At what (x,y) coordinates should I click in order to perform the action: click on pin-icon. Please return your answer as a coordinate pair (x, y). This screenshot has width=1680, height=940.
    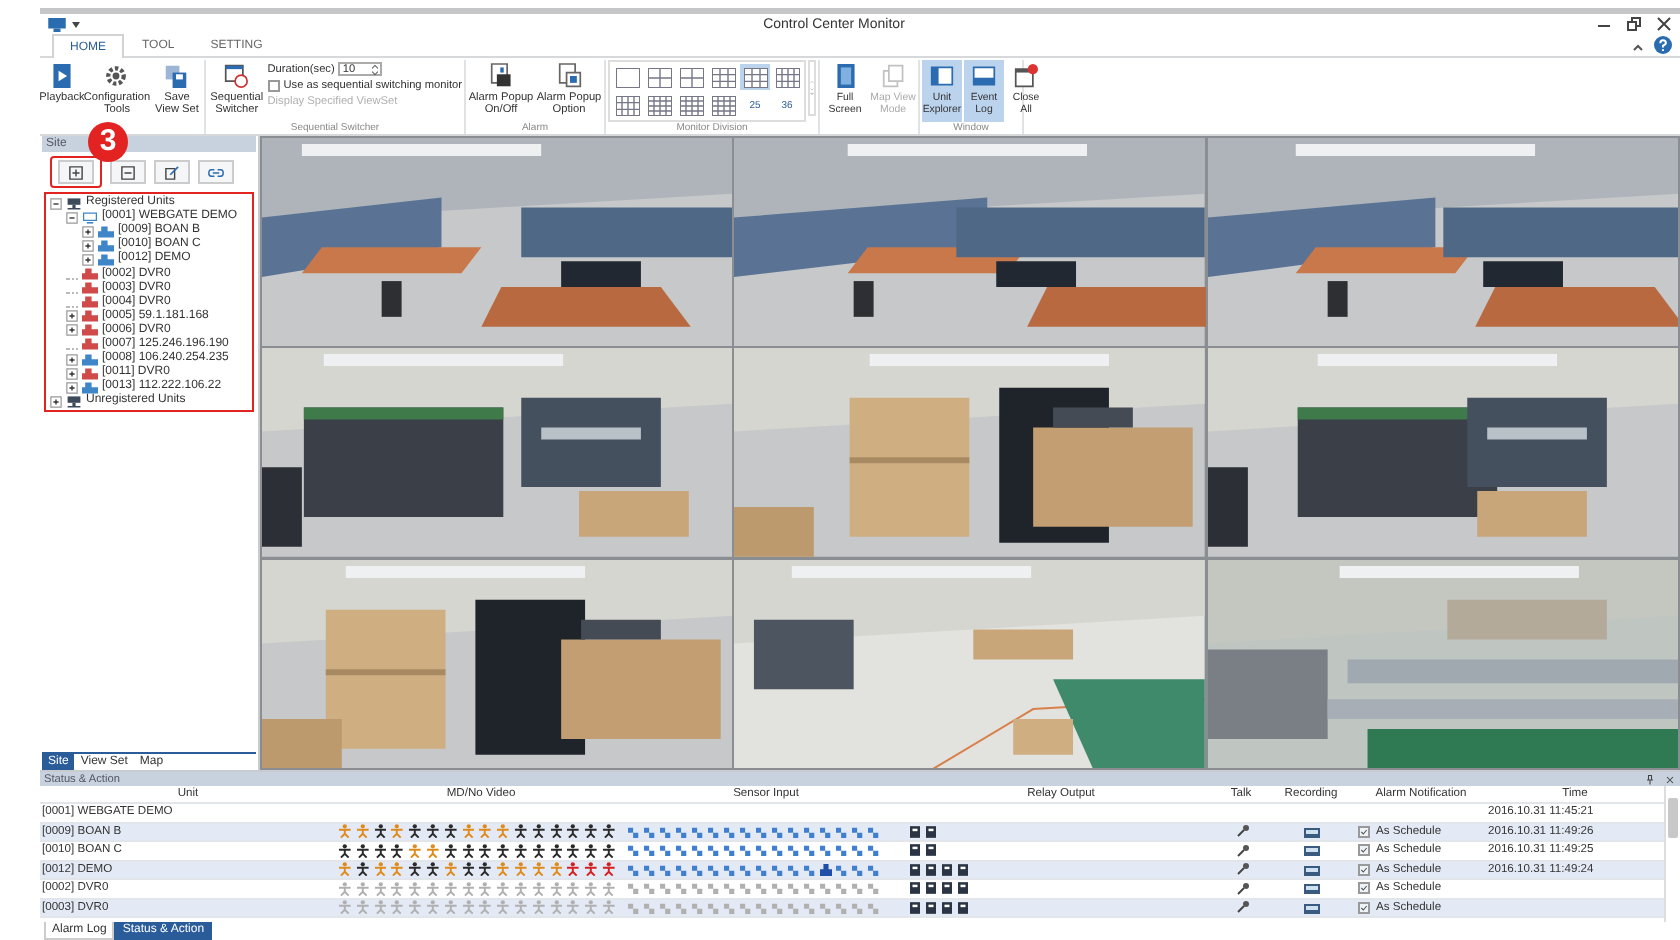
    Looking at the image, I should click on (1650, 779).